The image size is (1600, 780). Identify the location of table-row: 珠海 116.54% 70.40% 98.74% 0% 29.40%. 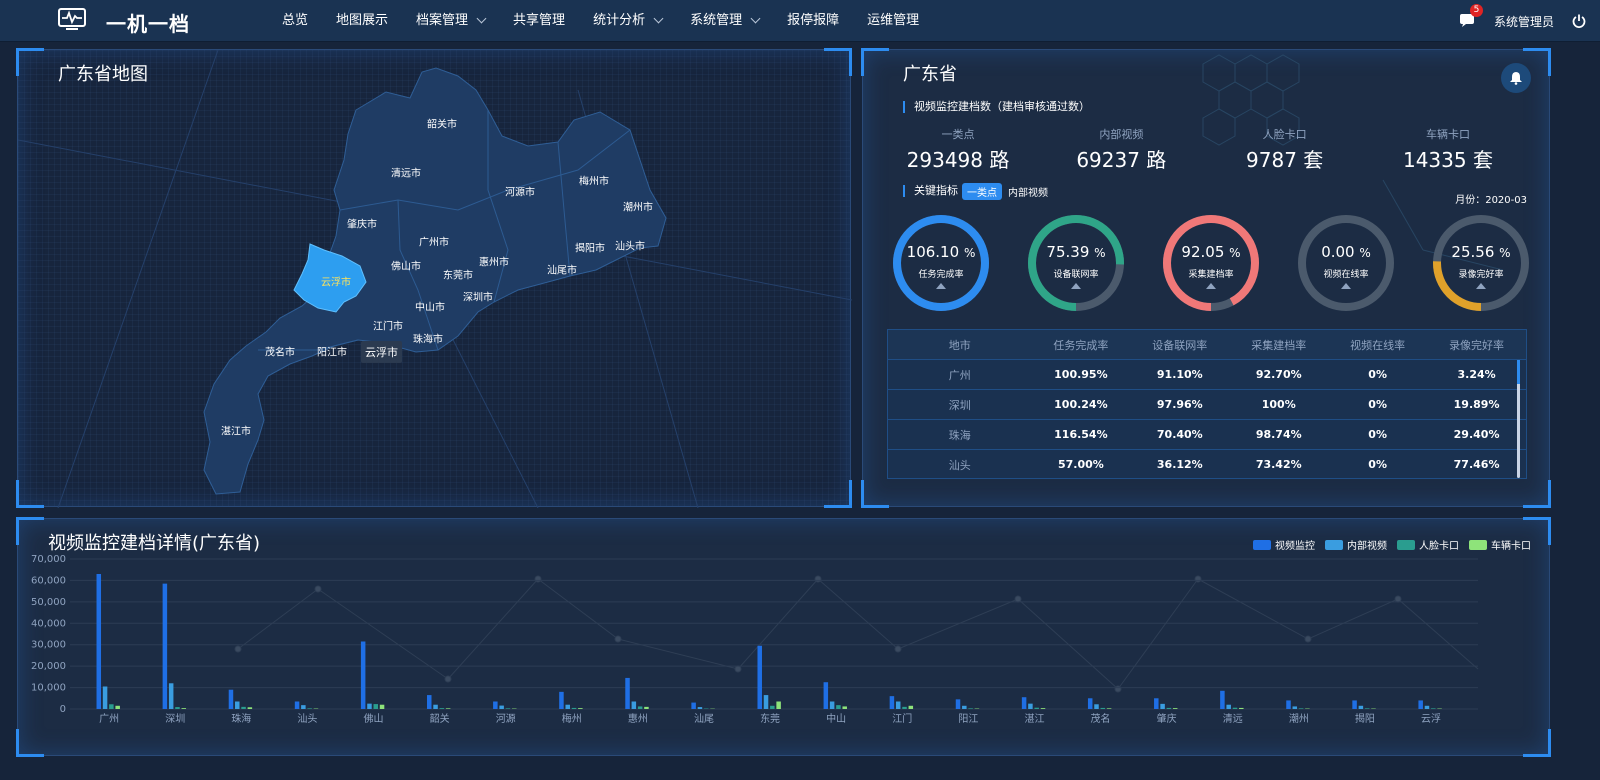
(1207, 435).